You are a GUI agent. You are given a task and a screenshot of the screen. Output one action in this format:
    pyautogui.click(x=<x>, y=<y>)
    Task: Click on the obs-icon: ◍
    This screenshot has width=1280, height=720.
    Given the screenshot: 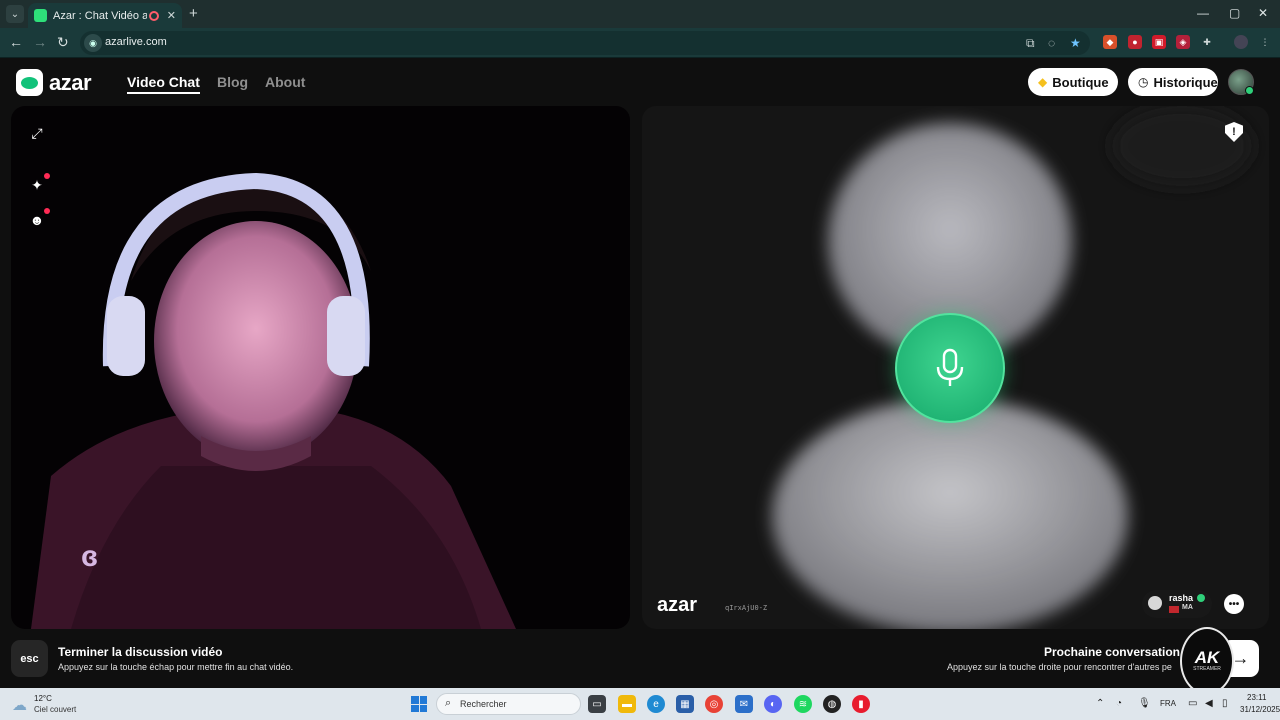 What is the action you would take?
    pyautogui.click(x=832, y=704)
    